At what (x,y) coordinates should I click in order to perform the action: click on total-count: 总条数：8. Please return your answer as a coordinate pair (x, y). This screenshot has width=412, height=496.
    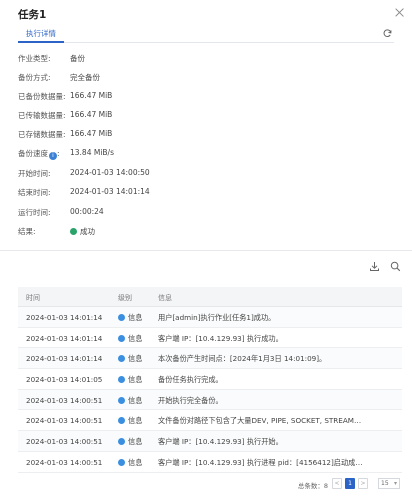
    Looking at the image, I should click on (312, 486).